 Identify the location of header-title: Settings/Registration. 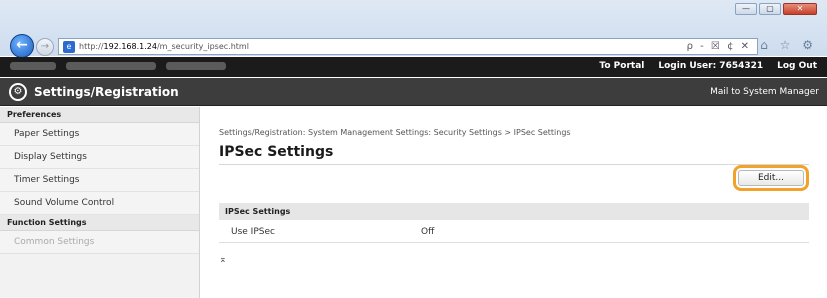
(106, 92).